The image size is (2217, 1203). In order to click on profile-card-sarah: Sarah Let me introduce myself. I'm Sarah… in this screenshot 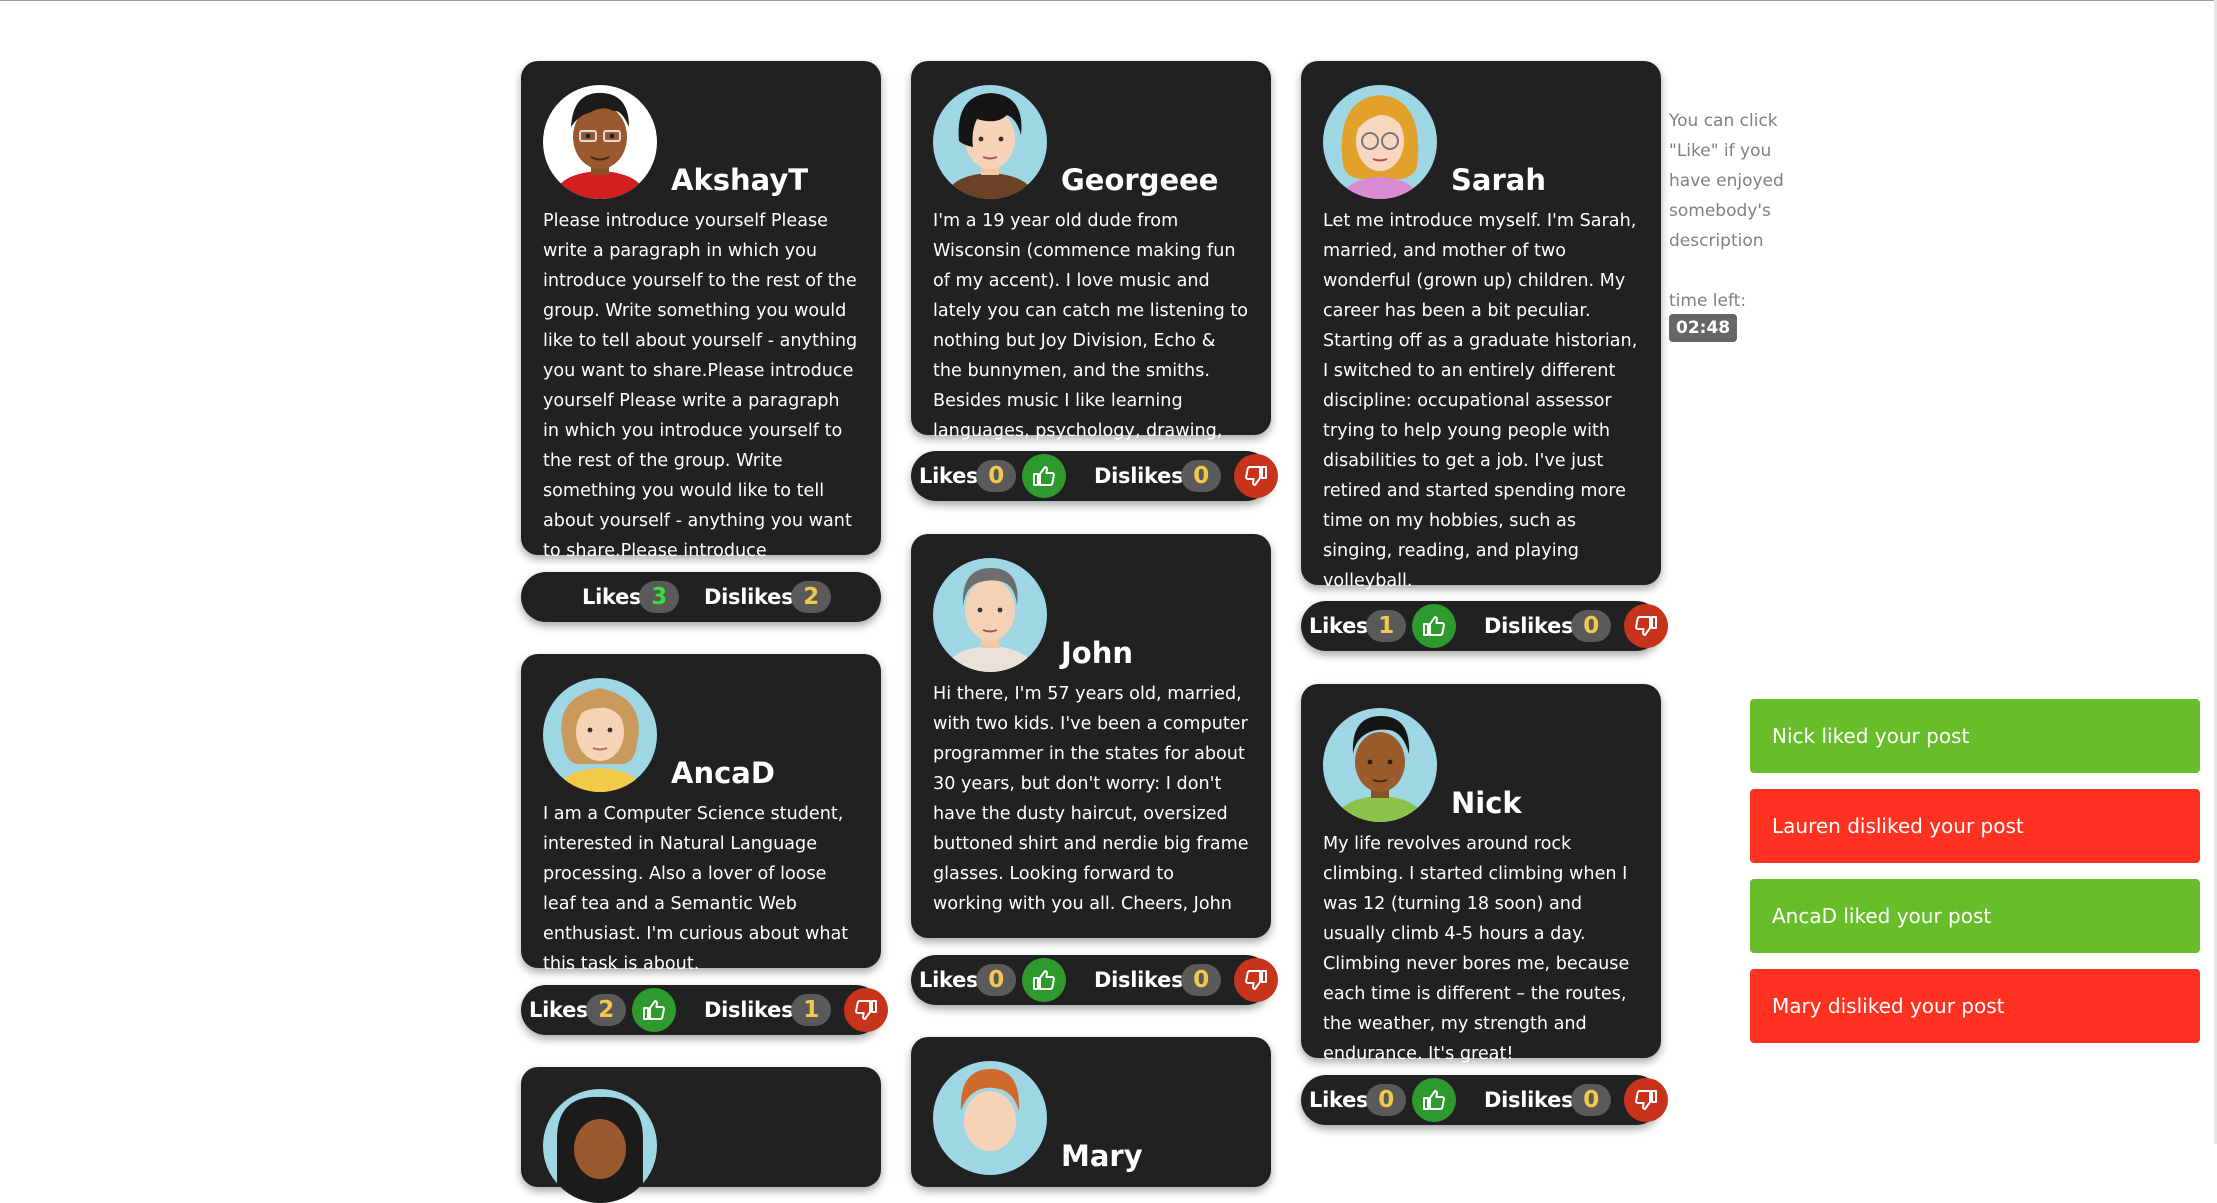, I will do `click(1481, 326)`.